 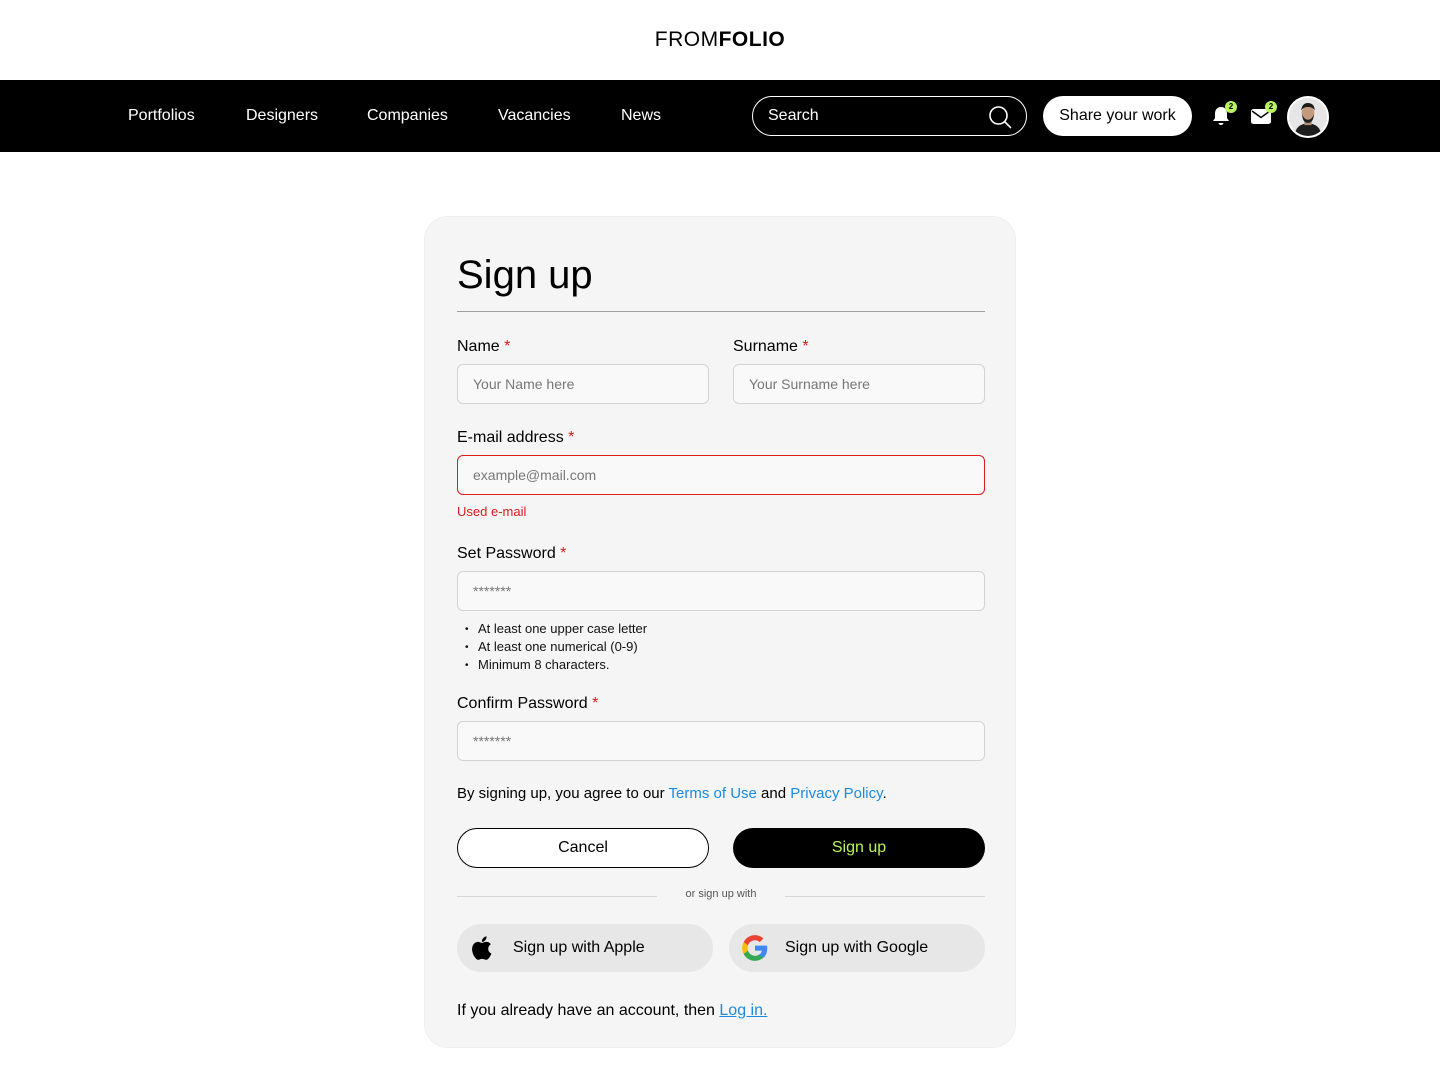 I want to click on surname-field, so click(x=859, y=384).